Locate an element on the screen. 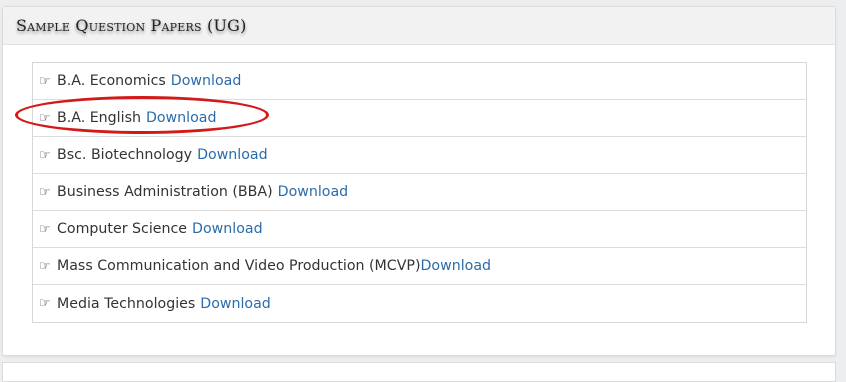  panel-title: Sample Question Papers (UG) is located at coordinates (131, 25).